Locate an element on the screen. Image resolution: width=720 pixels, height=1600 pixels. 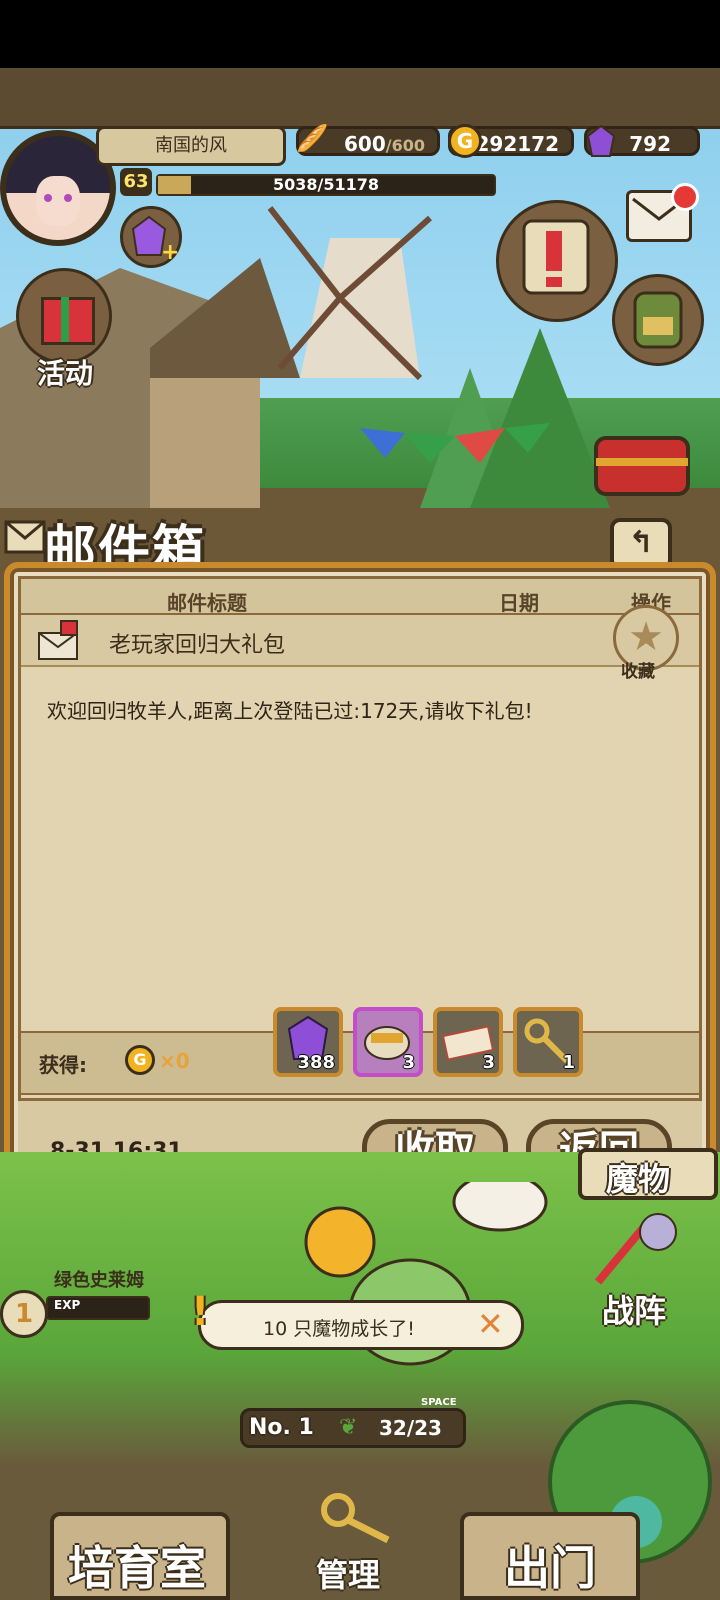
buy-gem-button: + is located at coordinates (151, 237).